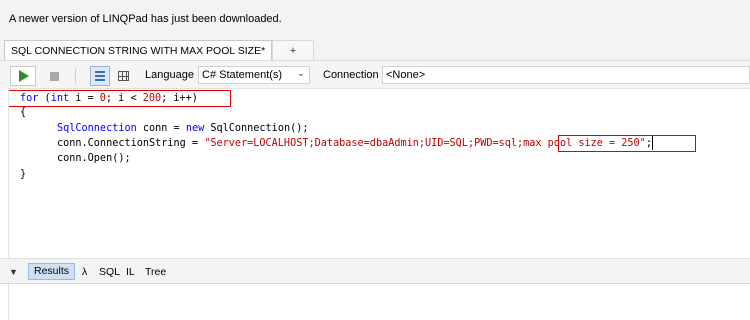 The height and width of the screenshot is (320, 750). I want to click on connection-value: <None>, so click(406, 75).